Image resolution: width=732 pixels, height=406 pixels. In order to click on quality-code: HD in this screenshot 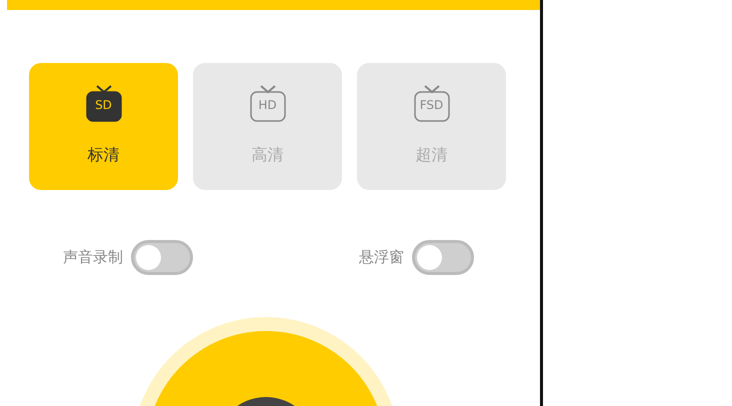, I will do `click(267, 105)`.